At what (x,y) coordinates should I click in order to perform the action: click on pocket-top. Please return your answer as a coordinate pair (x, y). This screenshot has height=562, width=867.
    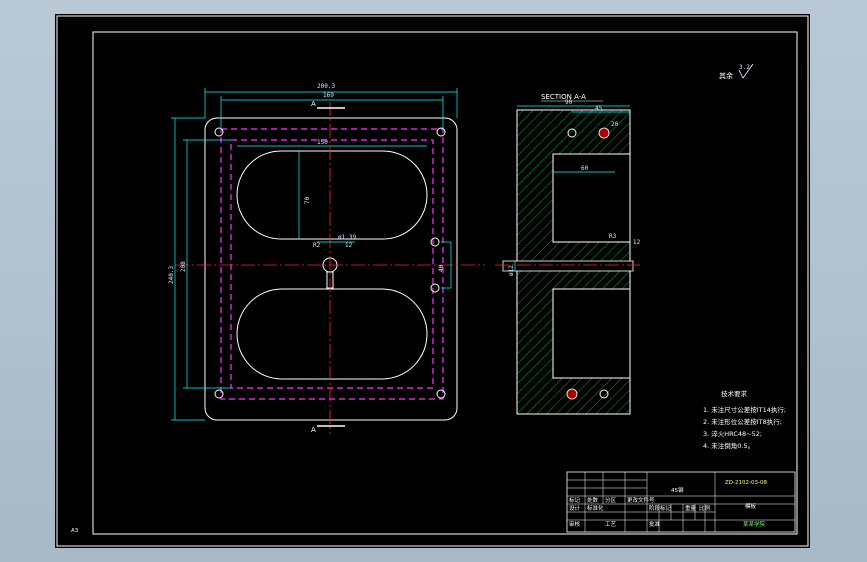
    Looking at the image, I should click on (332, 195).